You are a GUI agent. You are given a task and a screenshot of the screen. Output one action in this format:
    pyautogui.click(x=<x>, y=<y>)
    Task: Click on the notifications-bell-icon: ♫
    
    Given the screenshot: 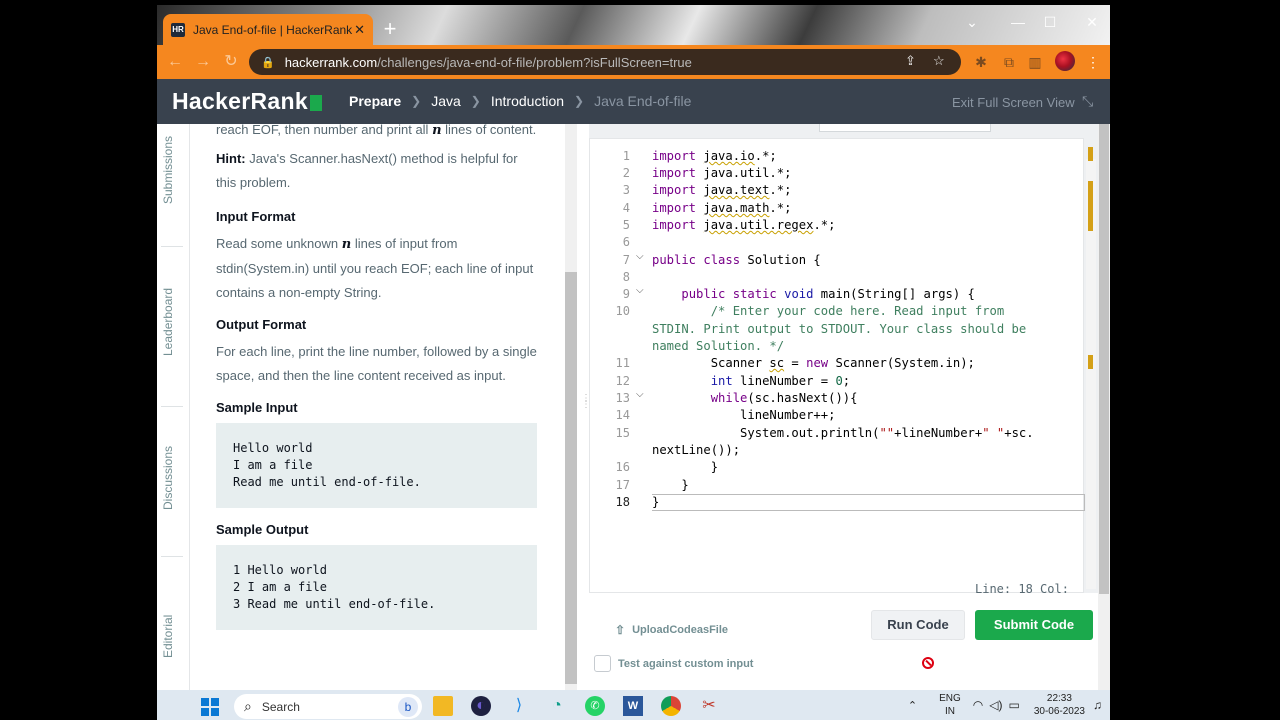 What is the action you would take?
    pyautogui.click(x=1097, y=705)
    